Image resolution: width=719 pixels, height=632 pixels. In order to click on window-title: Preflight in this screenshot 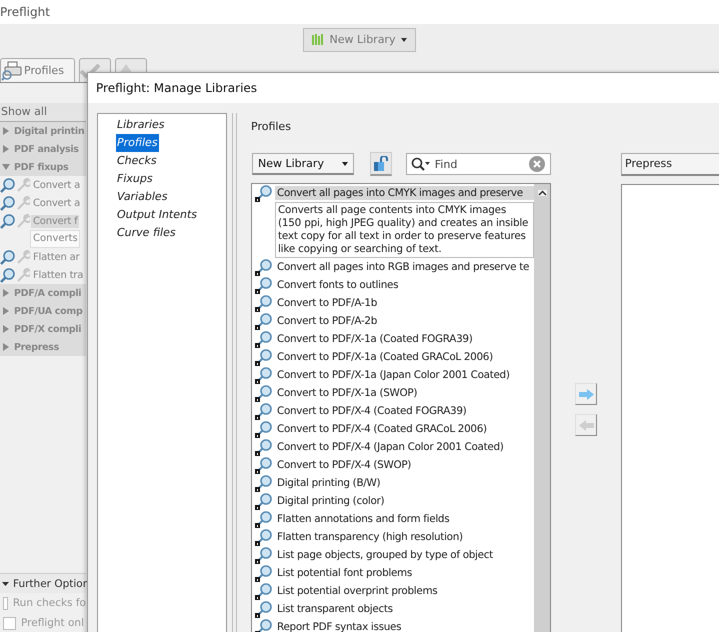, I will do `click(25, 12)`.